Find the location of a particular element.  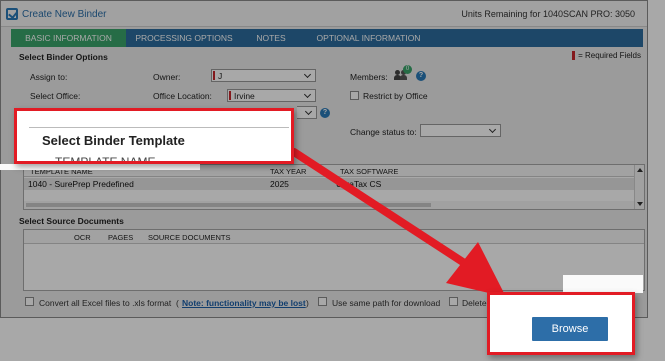

template-popup-heading: Select Binder Template is located at coordinates (113, 140).